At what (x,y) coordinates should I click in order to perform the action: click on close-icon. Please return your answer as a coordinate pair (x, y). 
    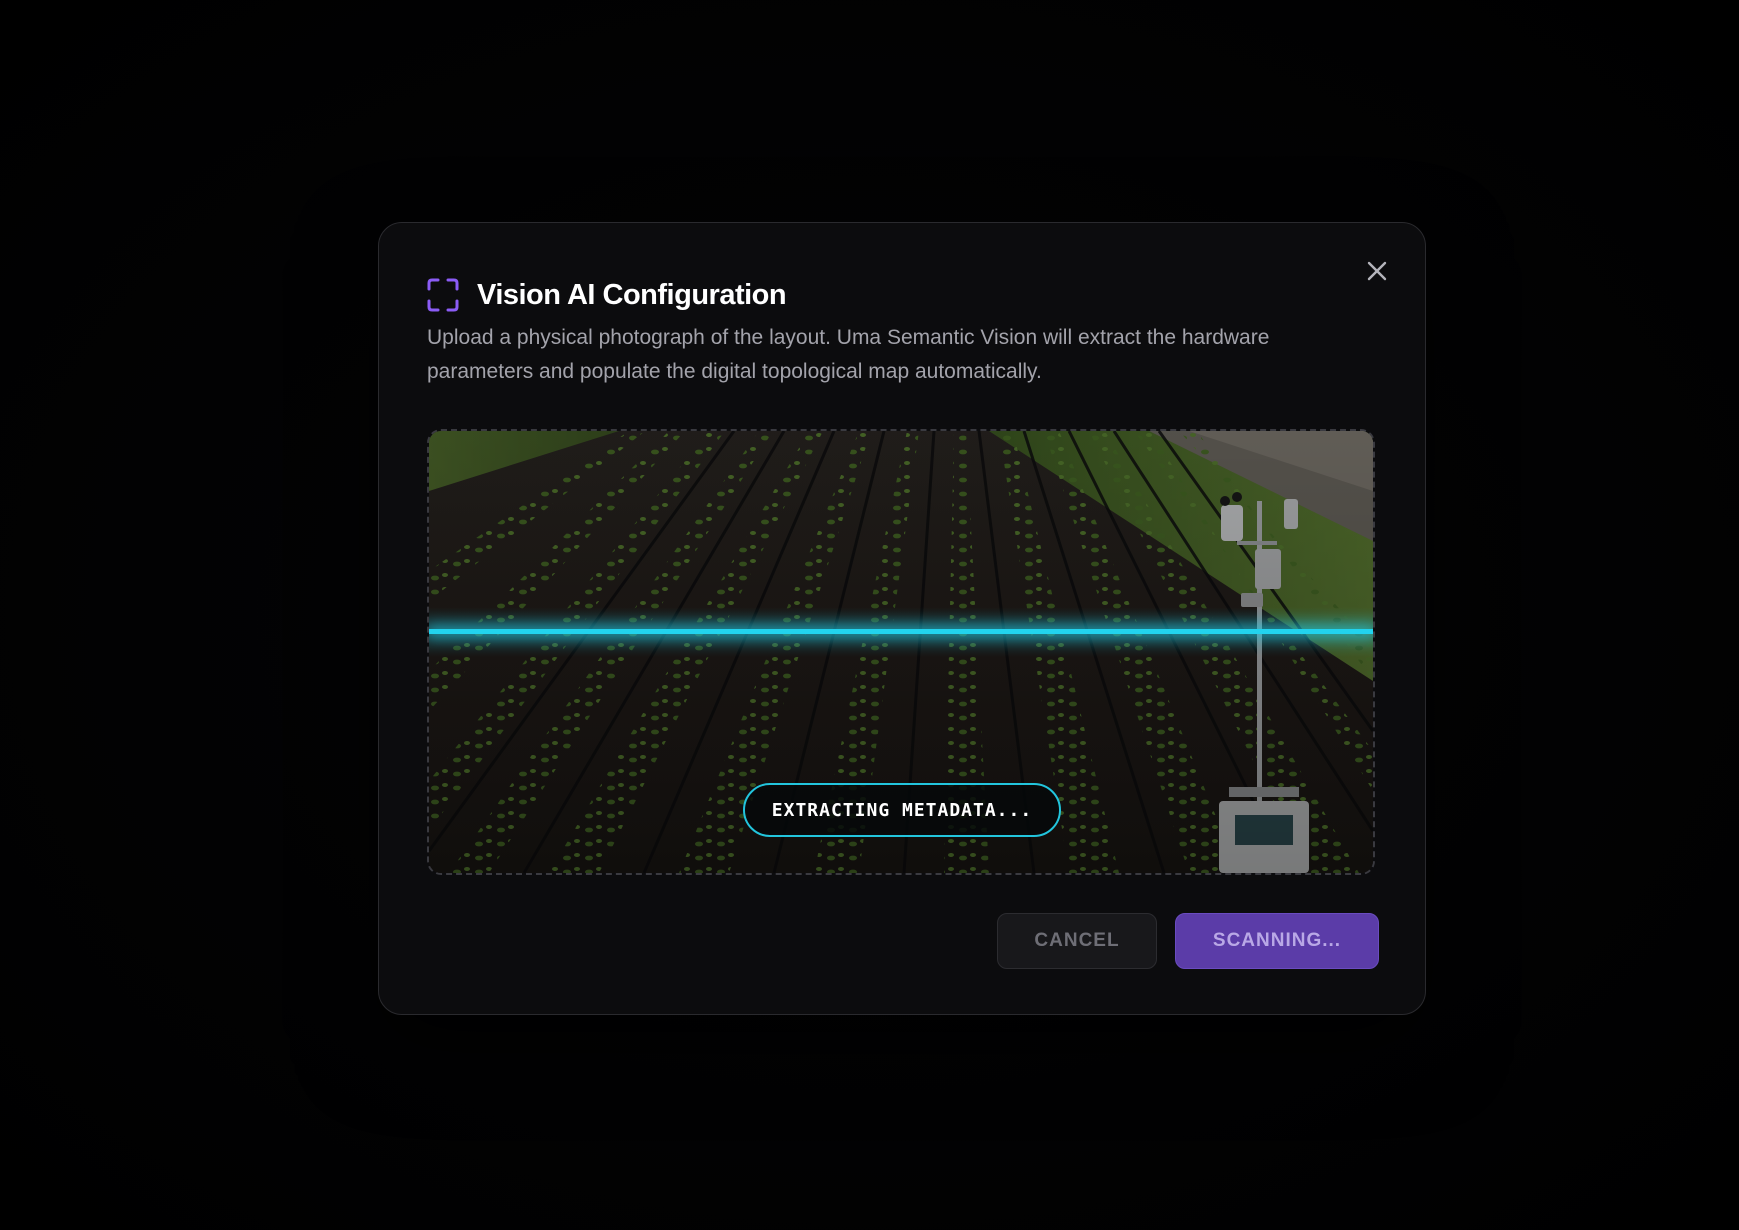
    Looking at the image, I should click on (1377, 271).